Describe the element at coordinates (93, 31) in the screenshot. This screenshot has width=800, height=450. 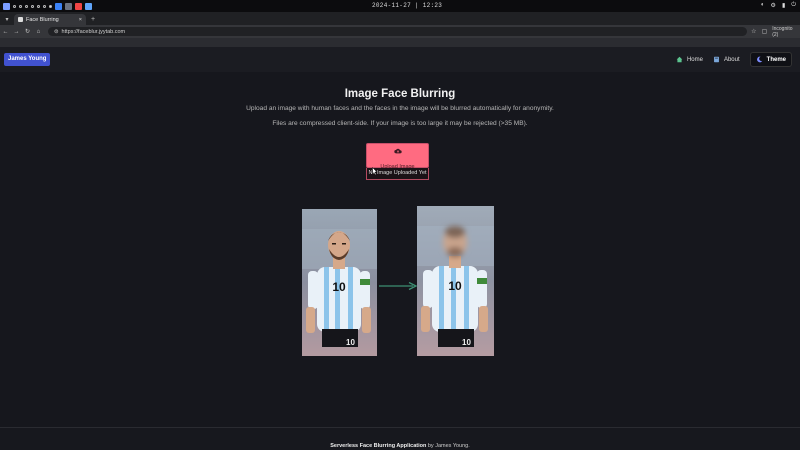
I see `url-text: https://faceblur.jyytab.com` at that location.